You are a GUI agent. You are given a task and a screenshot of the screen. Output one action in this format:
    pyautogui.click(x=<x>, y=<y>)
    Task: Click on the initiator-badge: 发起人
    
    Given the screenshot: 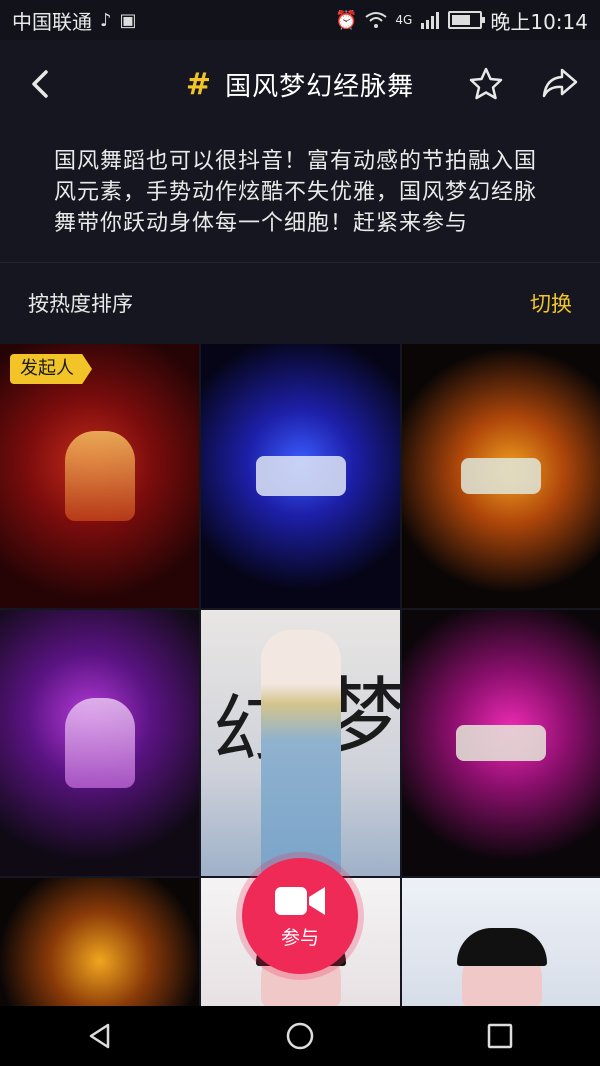 What is the action you would take?
    pyautogui.click(x=51, y=369)
    